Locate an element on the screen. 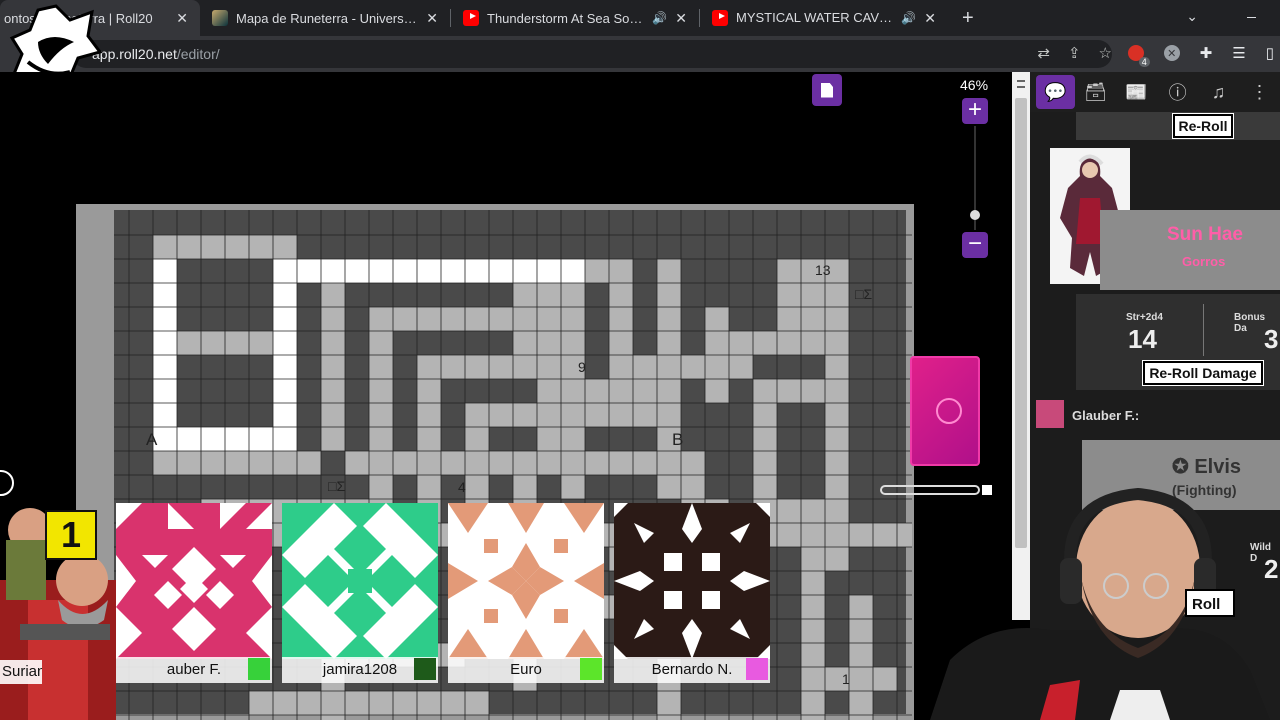 This screenshot has height=720, width=1280. sidepanel-icon: ▯ is located at coordinates (1270, 53).